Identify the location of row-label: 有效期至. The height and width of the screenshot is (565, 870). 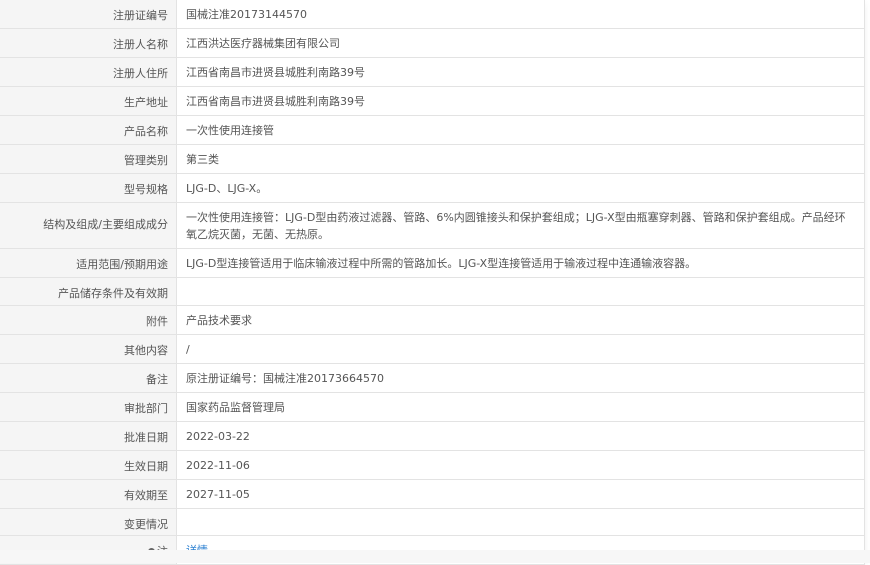
(88, 493).